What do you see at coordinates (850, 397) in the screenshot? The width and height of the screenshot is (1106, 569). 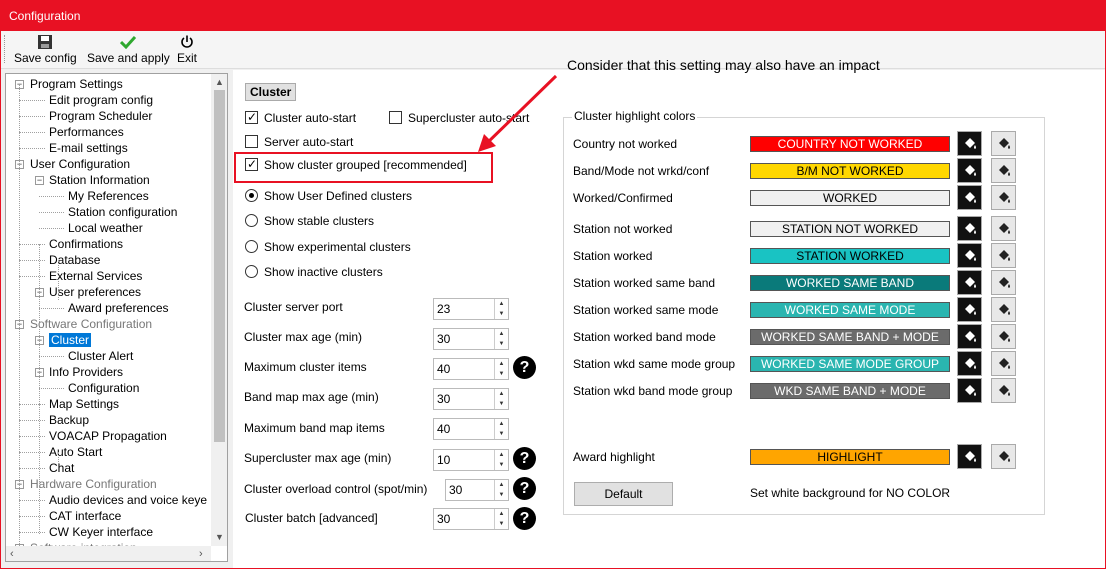 I see `highlight-color-swatch: WKD SAME BAND + MODE GROUP` at bounding box center [850, 397].